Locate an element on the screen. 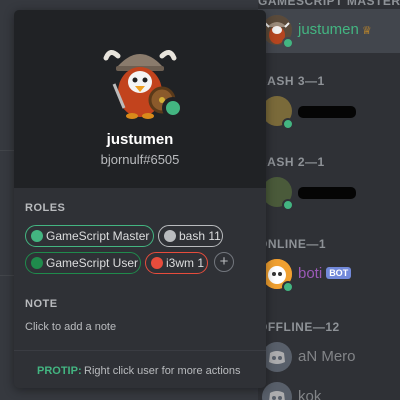  member-justumen: justumen ♕ is located at coordinates (329, 31).